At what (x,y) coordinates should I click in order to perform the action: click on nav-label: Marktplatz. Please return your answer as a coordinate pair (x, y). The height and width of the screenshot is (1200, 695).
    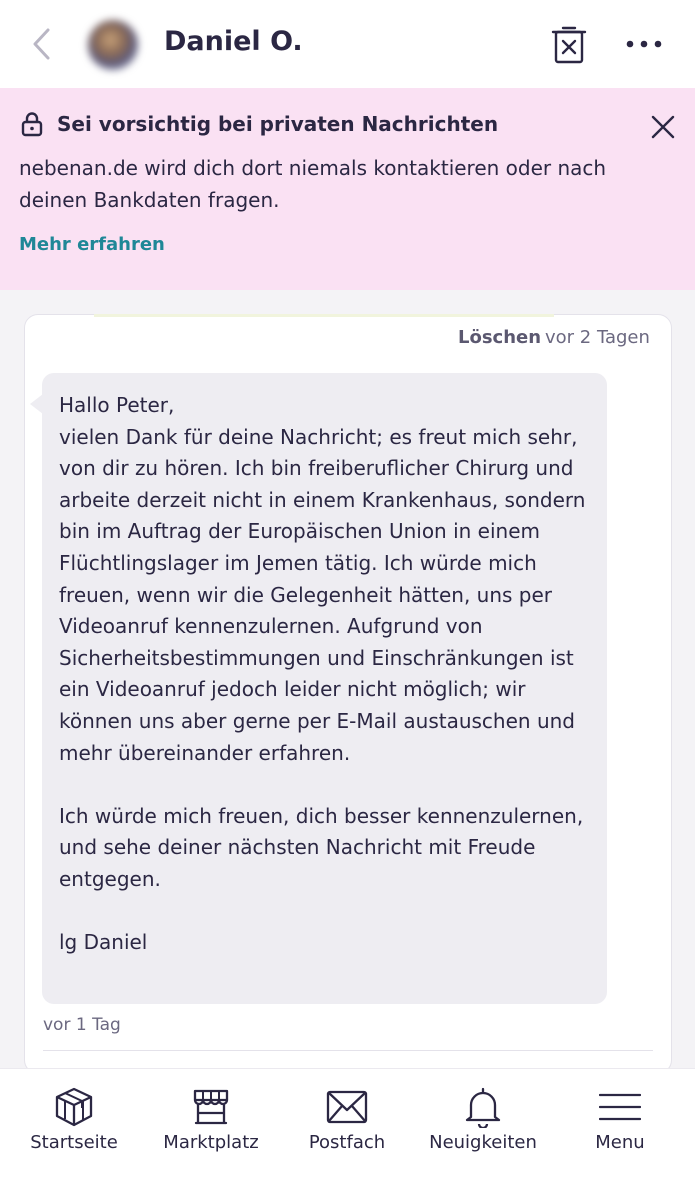
    Looking at the image, I should click on (211, 1142).